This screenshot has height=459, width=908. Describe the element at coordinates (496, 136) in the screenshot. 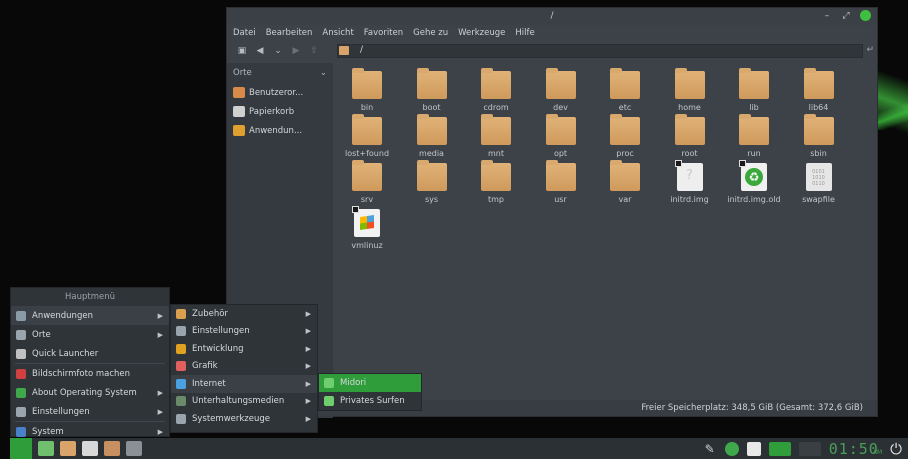

I see `file-item: mnt` at that location.